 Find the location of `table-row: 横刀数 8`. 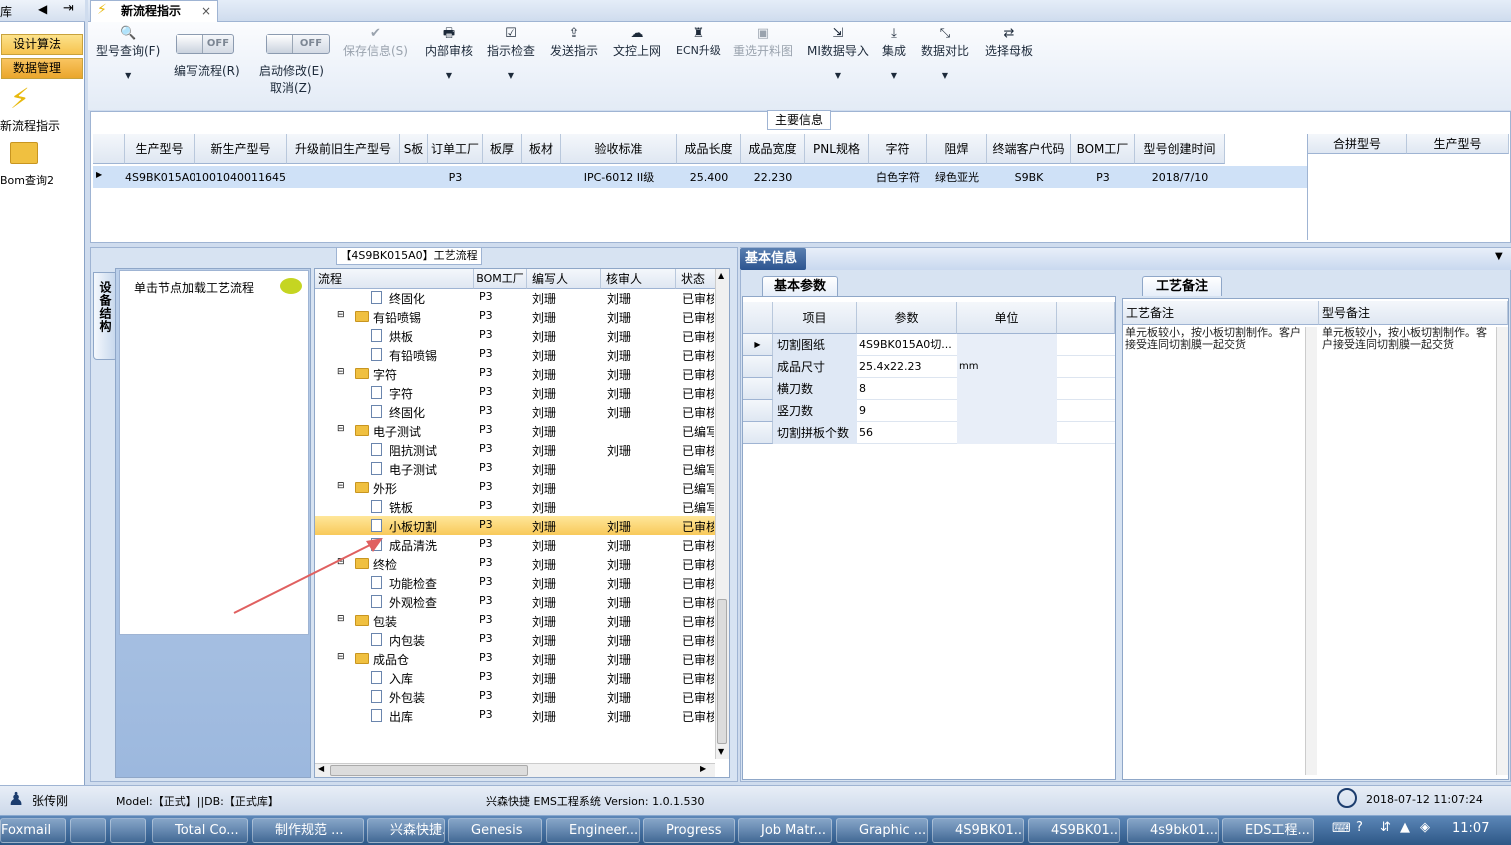

table-row: 横刀数 8 is located at coordinates (929, 389).